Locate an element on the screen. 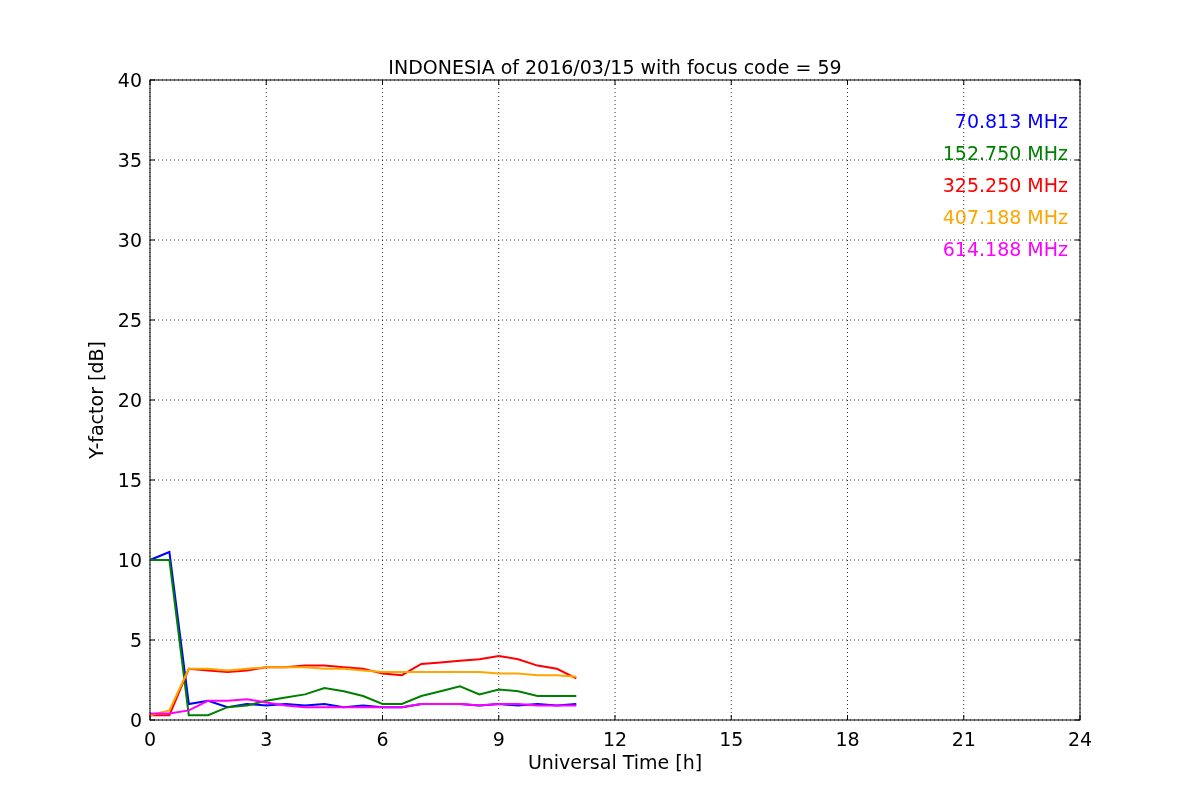  y-tick-label: 35 is located at coordinates (129, 160).